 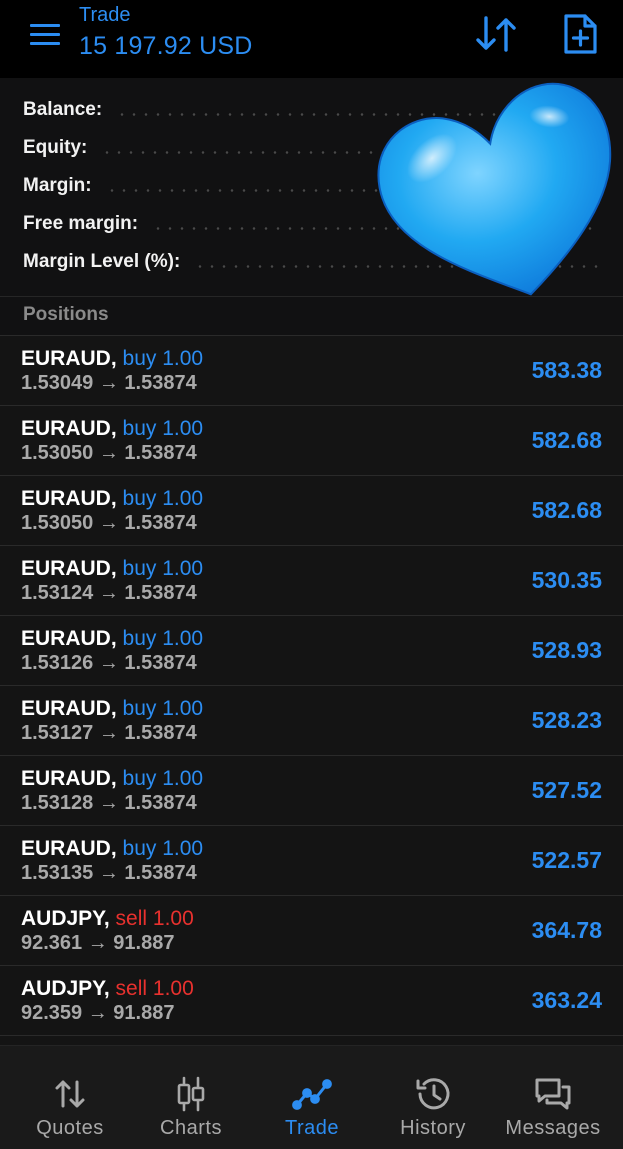 I want to click on nav-label: Quotes, so click(x=70, y=1128).